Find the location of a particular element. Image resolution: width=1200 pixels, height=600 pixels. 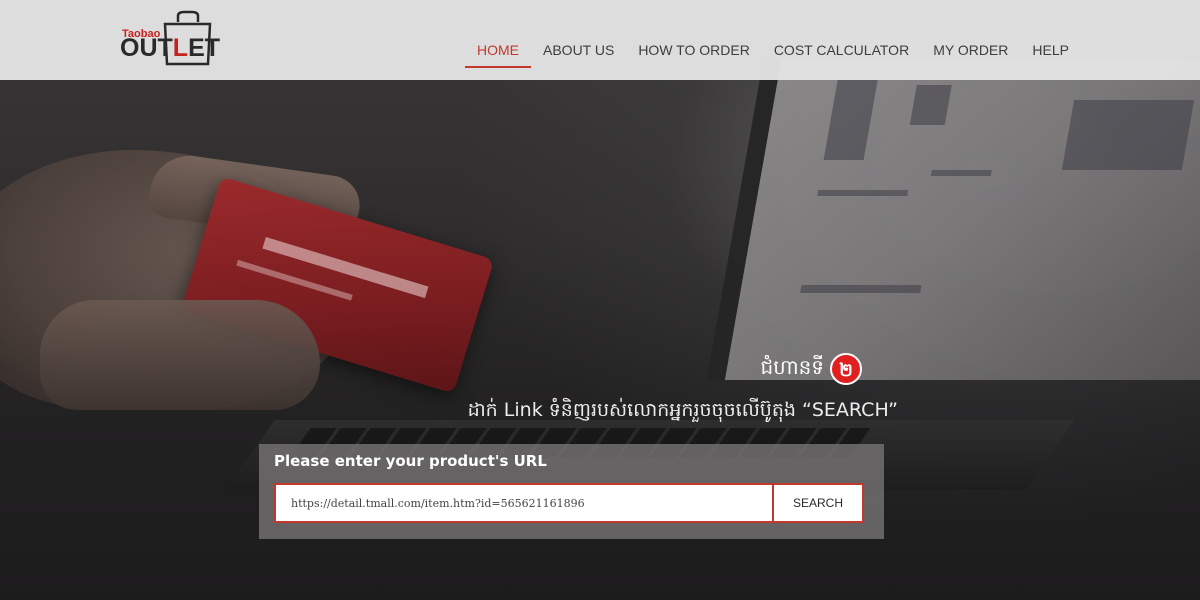

nav-item-my-order: MY ORDER is located at coordinates (970, 40).